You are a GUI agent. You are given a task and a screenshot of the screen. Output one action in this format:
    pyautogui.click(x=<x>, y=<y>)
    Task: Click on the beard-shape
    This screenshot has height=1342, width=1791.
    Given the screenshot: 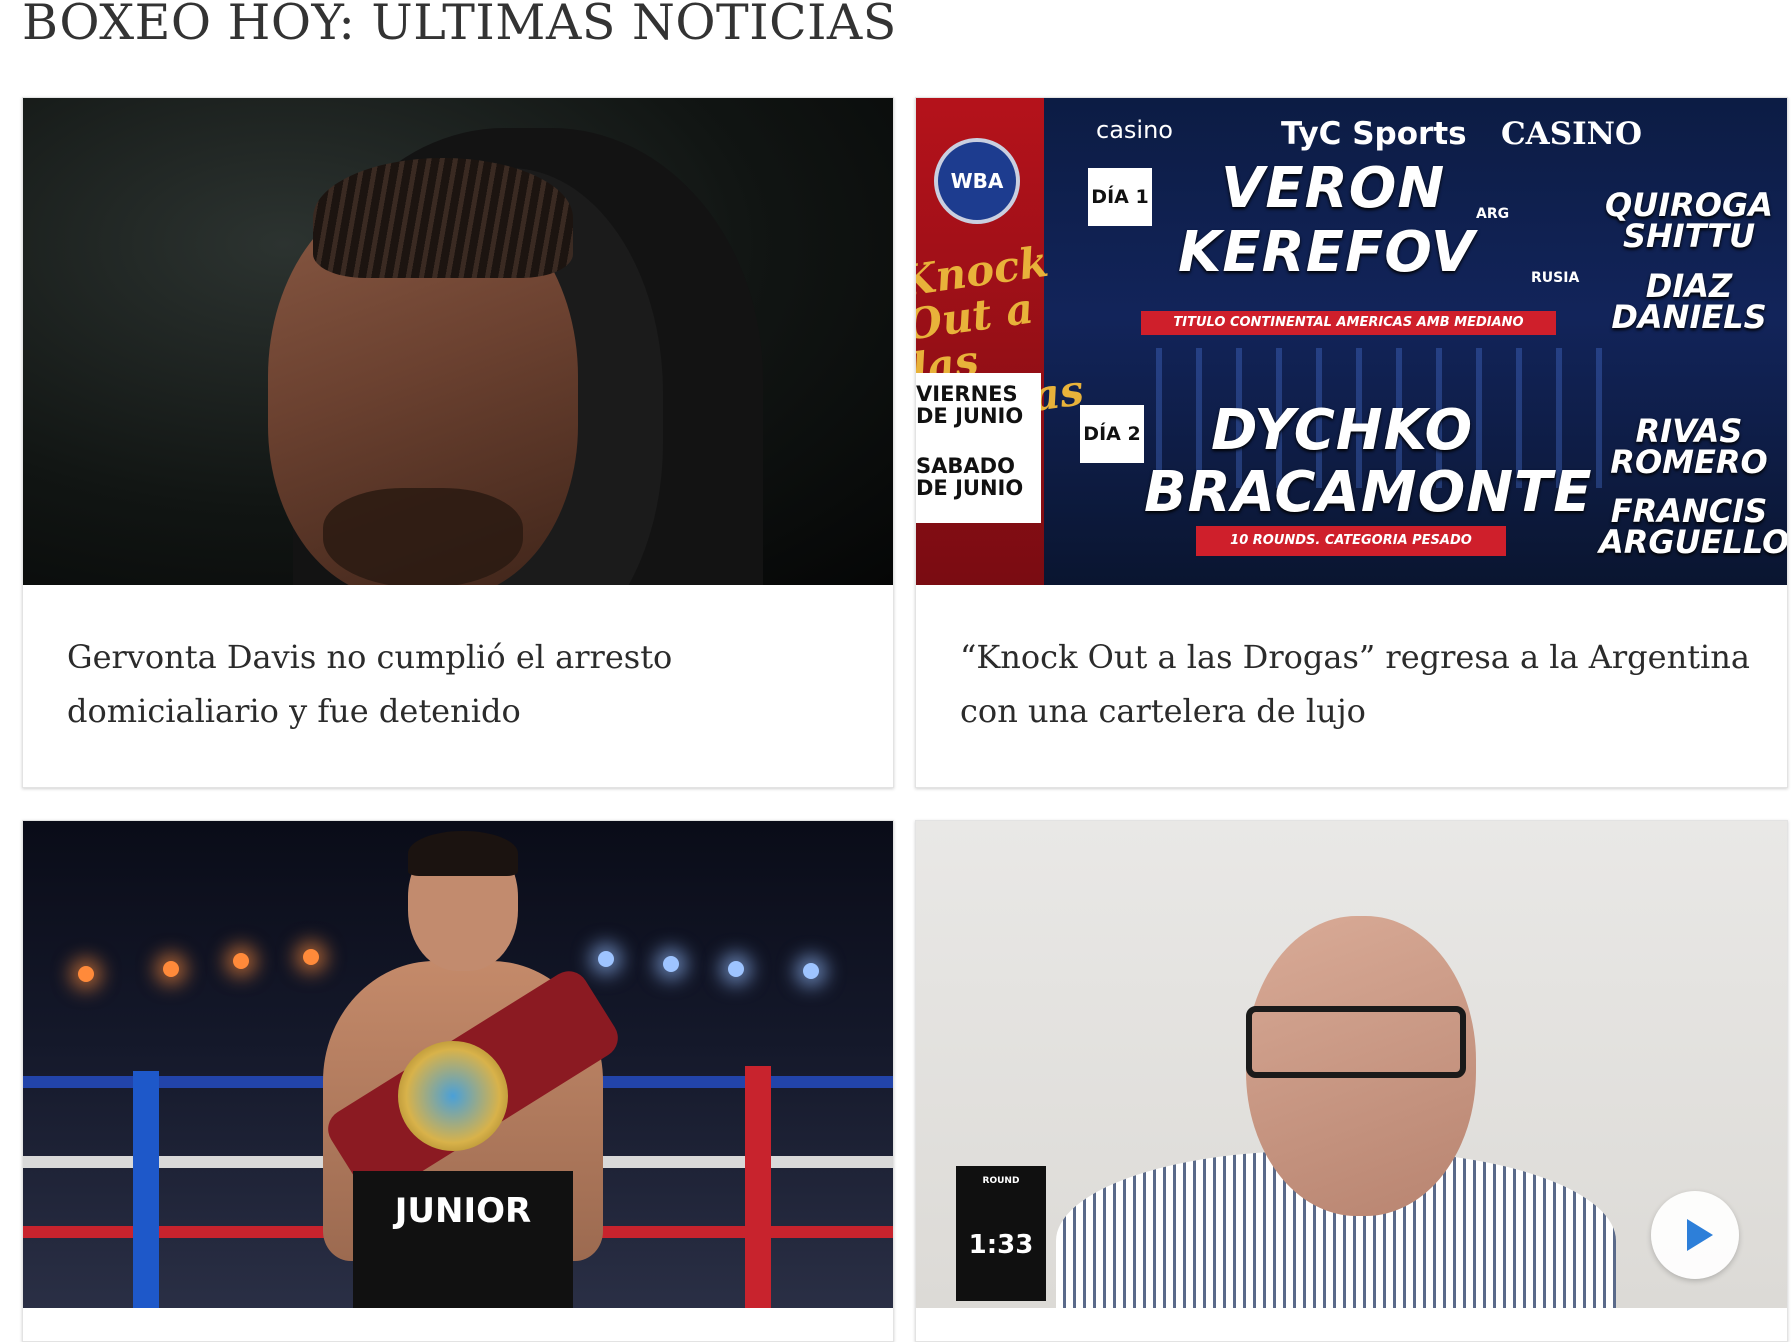 What is the action you would take?
    pyautogui.click(x=423, y=536)
    